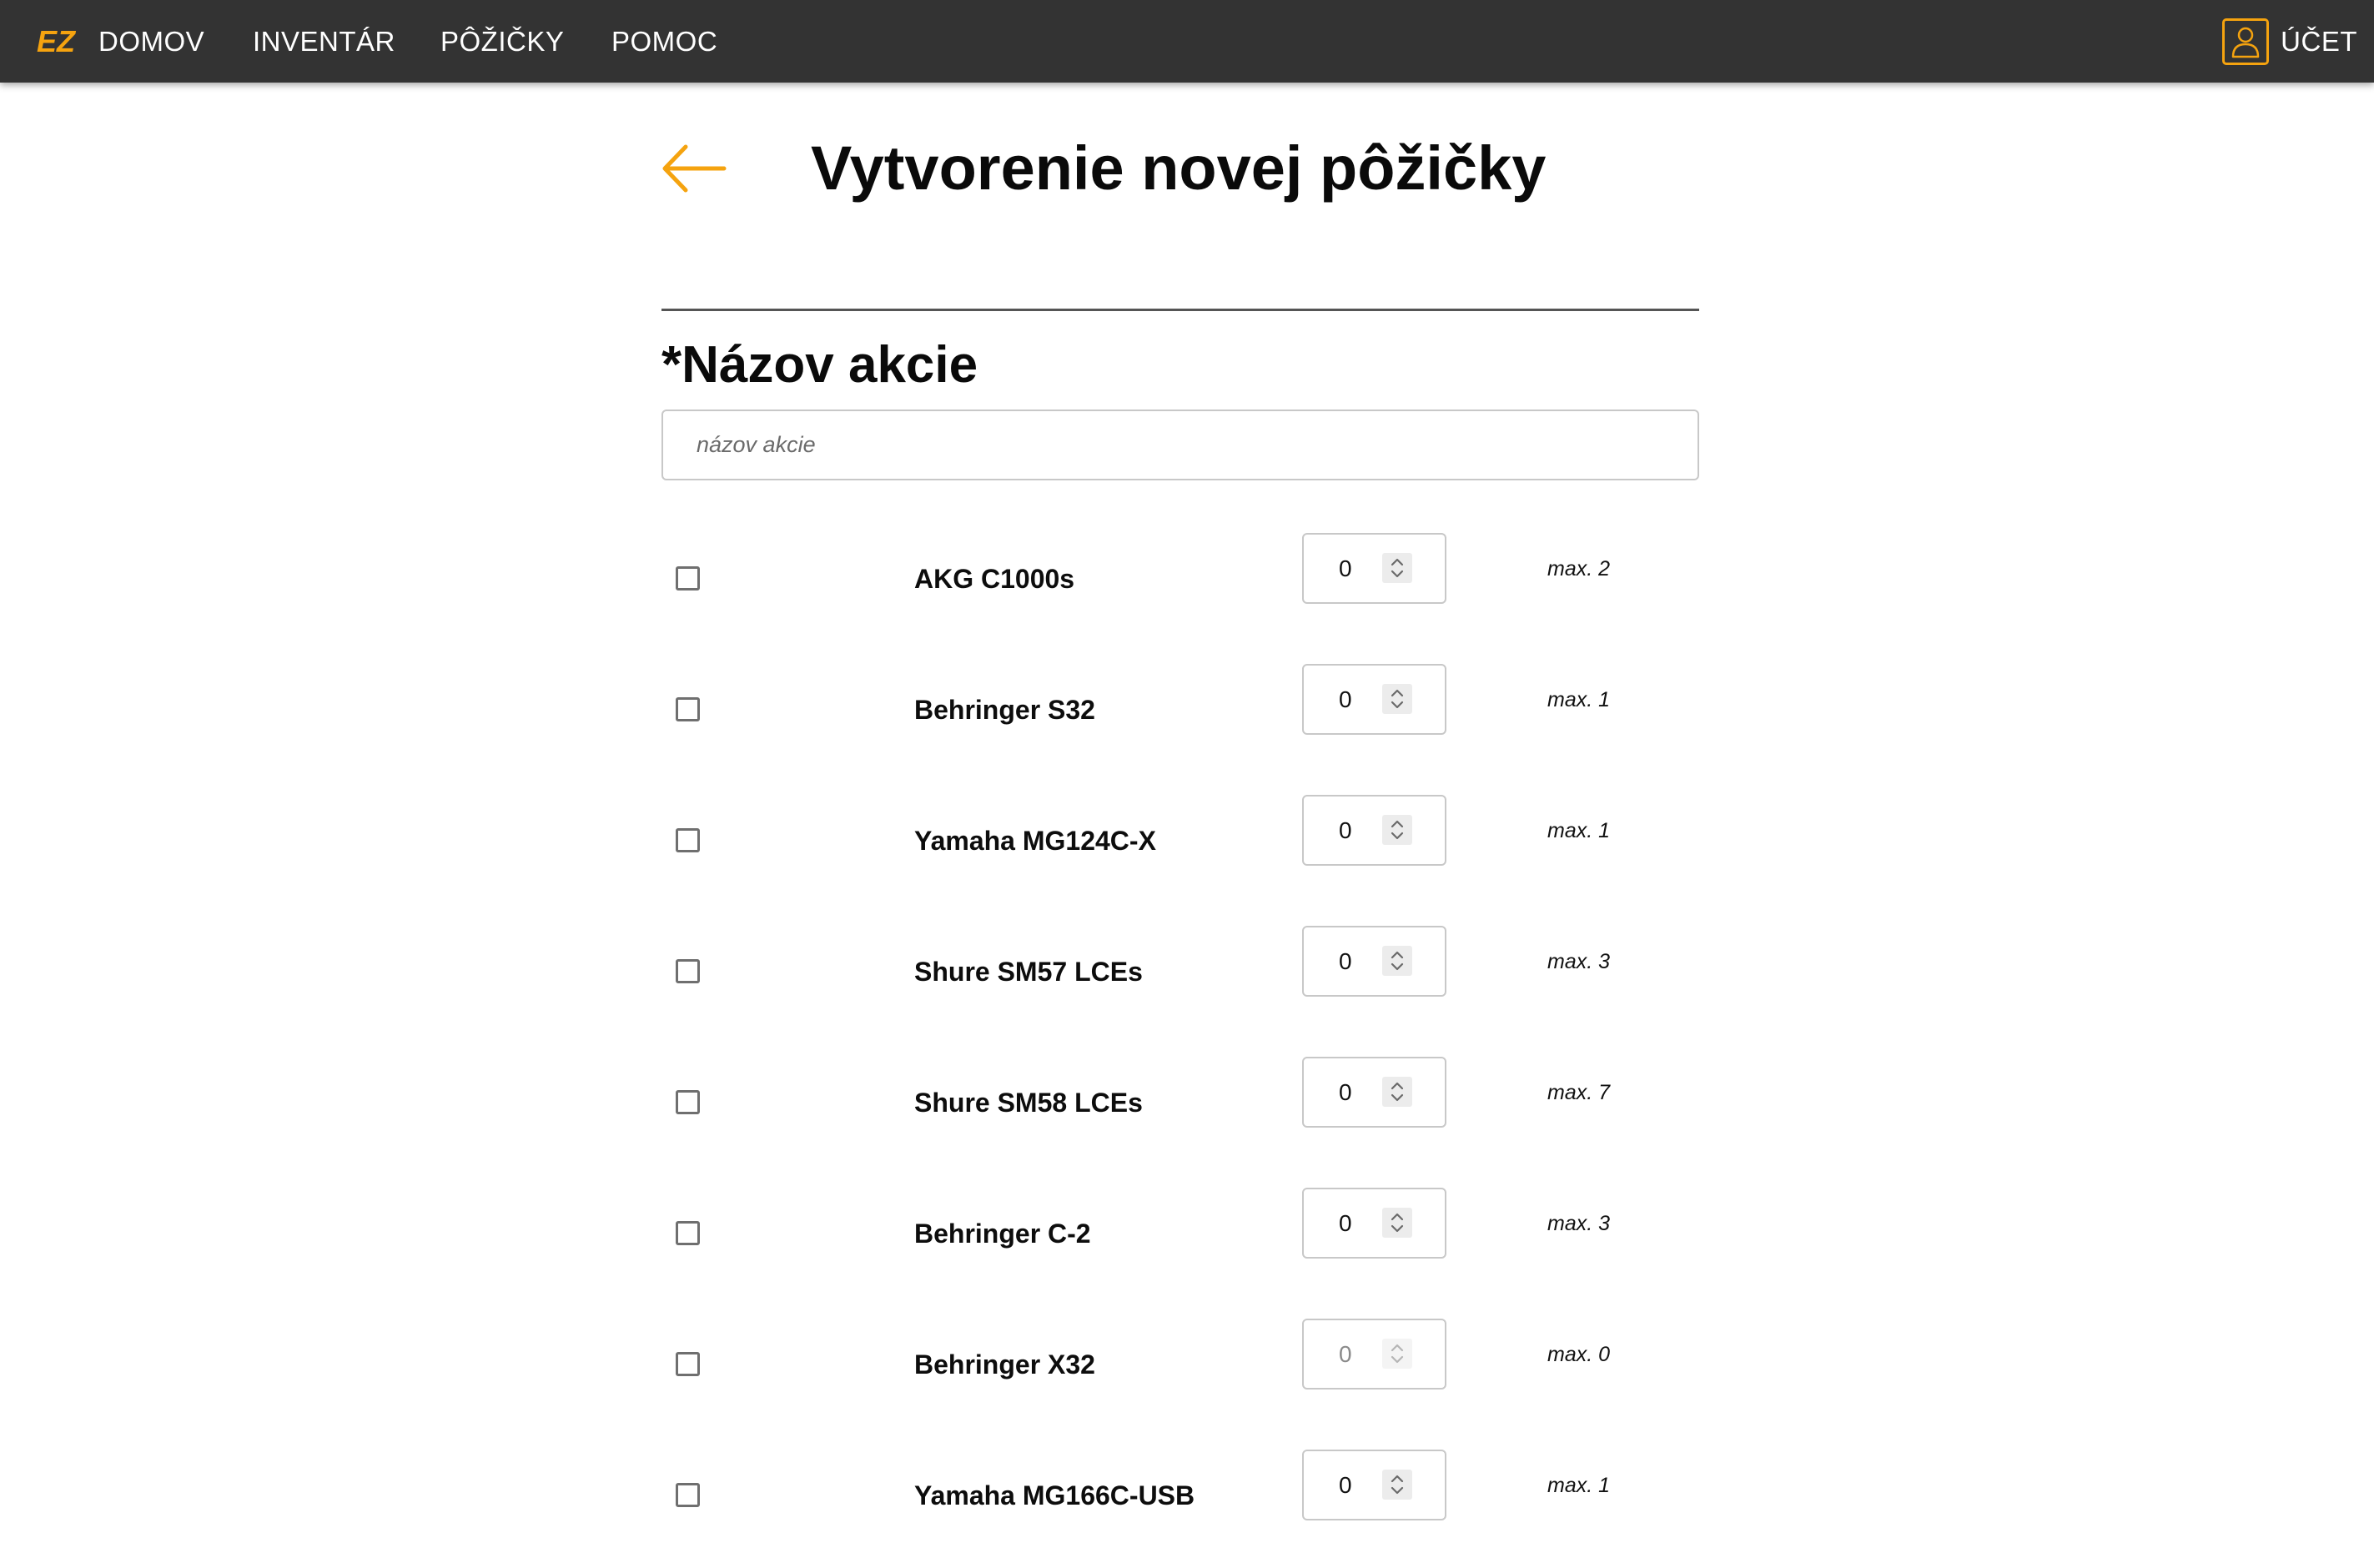  I want to click on item-max-quantity: max. 0, so click(1579, 1354).